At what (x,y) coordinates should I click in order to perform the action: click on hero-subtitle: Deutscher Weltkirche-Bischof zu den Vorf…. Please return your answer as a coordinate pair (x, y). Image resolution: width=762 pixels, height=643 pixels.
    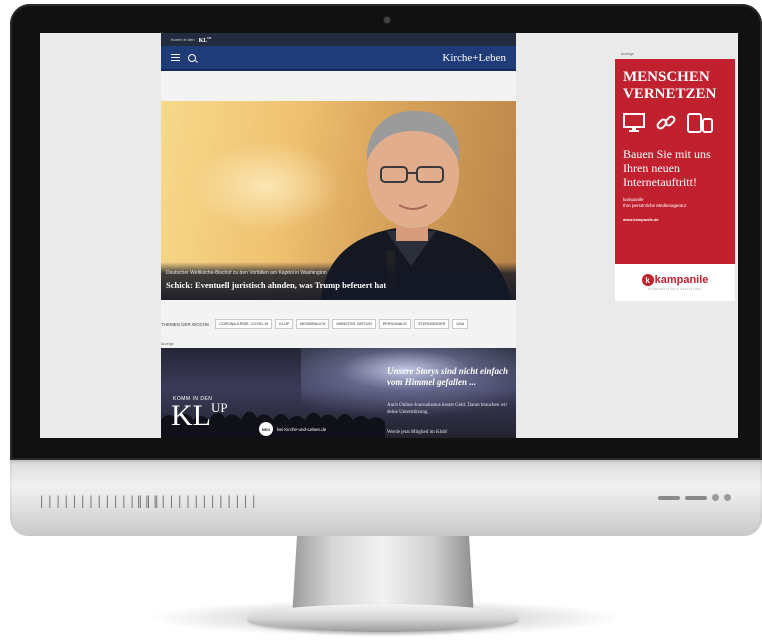
    Looking at the image, I should click on (246, 273).